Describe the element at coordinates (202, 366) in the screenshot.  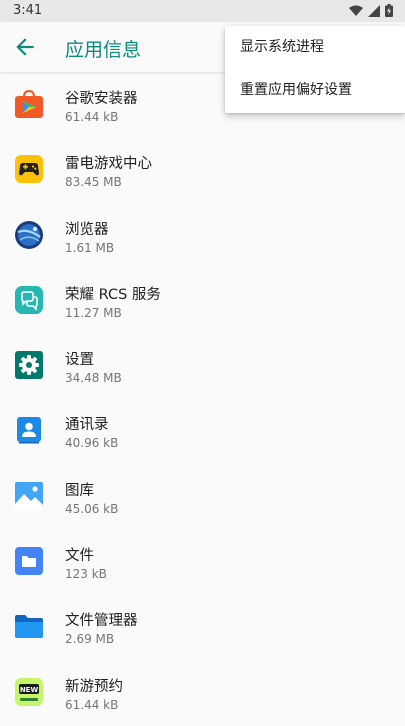
I see `list-item: 设置 34.48 MB` at that location.